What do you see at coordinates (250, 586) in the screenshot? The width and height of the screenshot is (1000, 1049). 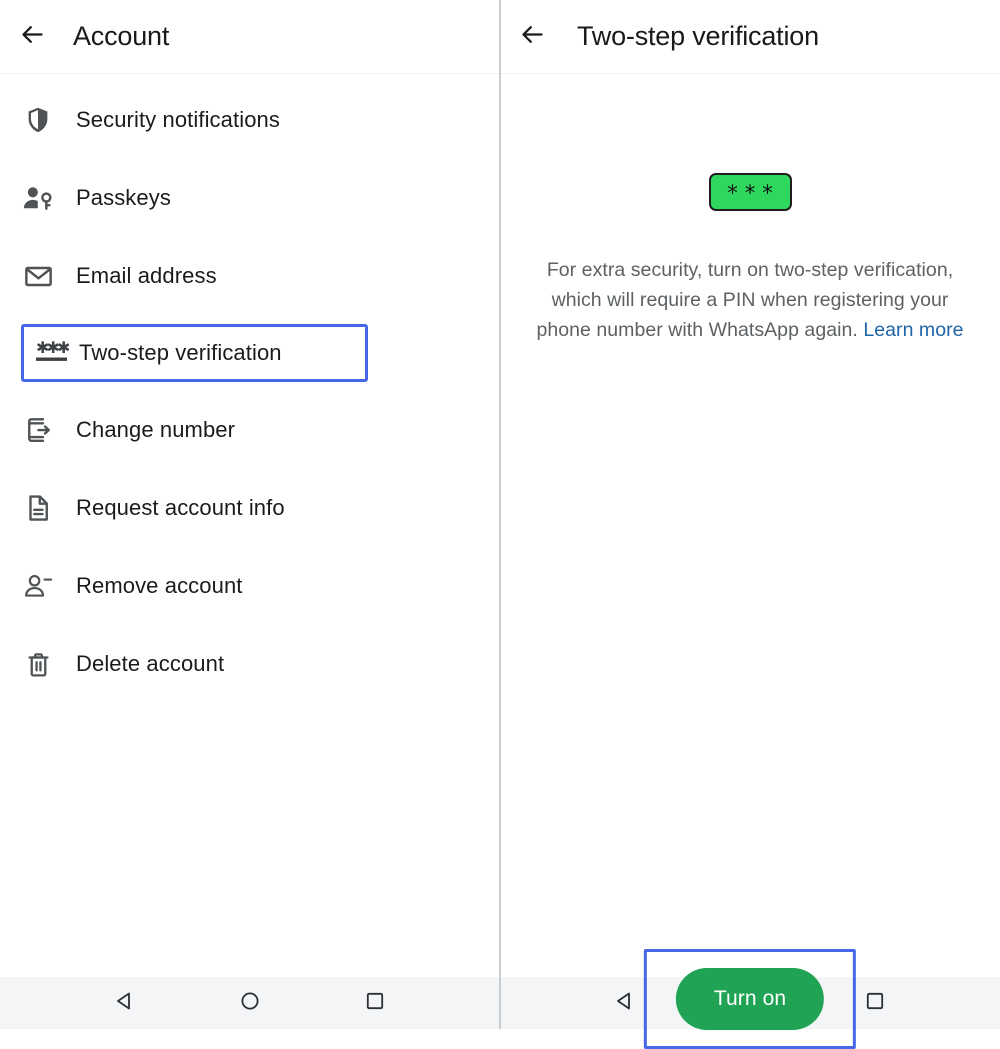 I see `list-item-remove-account: Remove account` at bounding box center [250, 586].